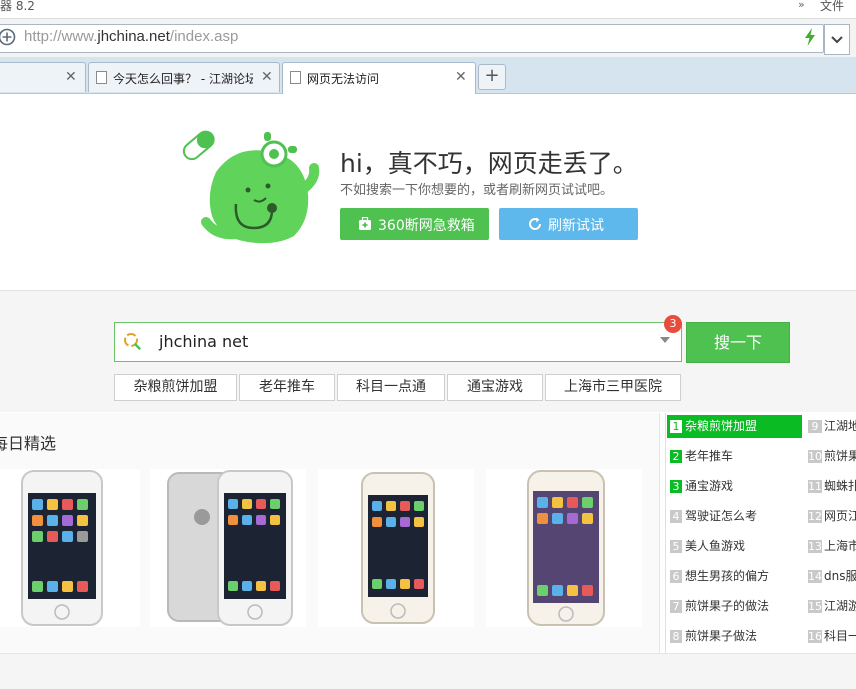 The width and height of the screenshot is (856, 689). I want to click on rank-item: 13 上海市, so click(831, 546).